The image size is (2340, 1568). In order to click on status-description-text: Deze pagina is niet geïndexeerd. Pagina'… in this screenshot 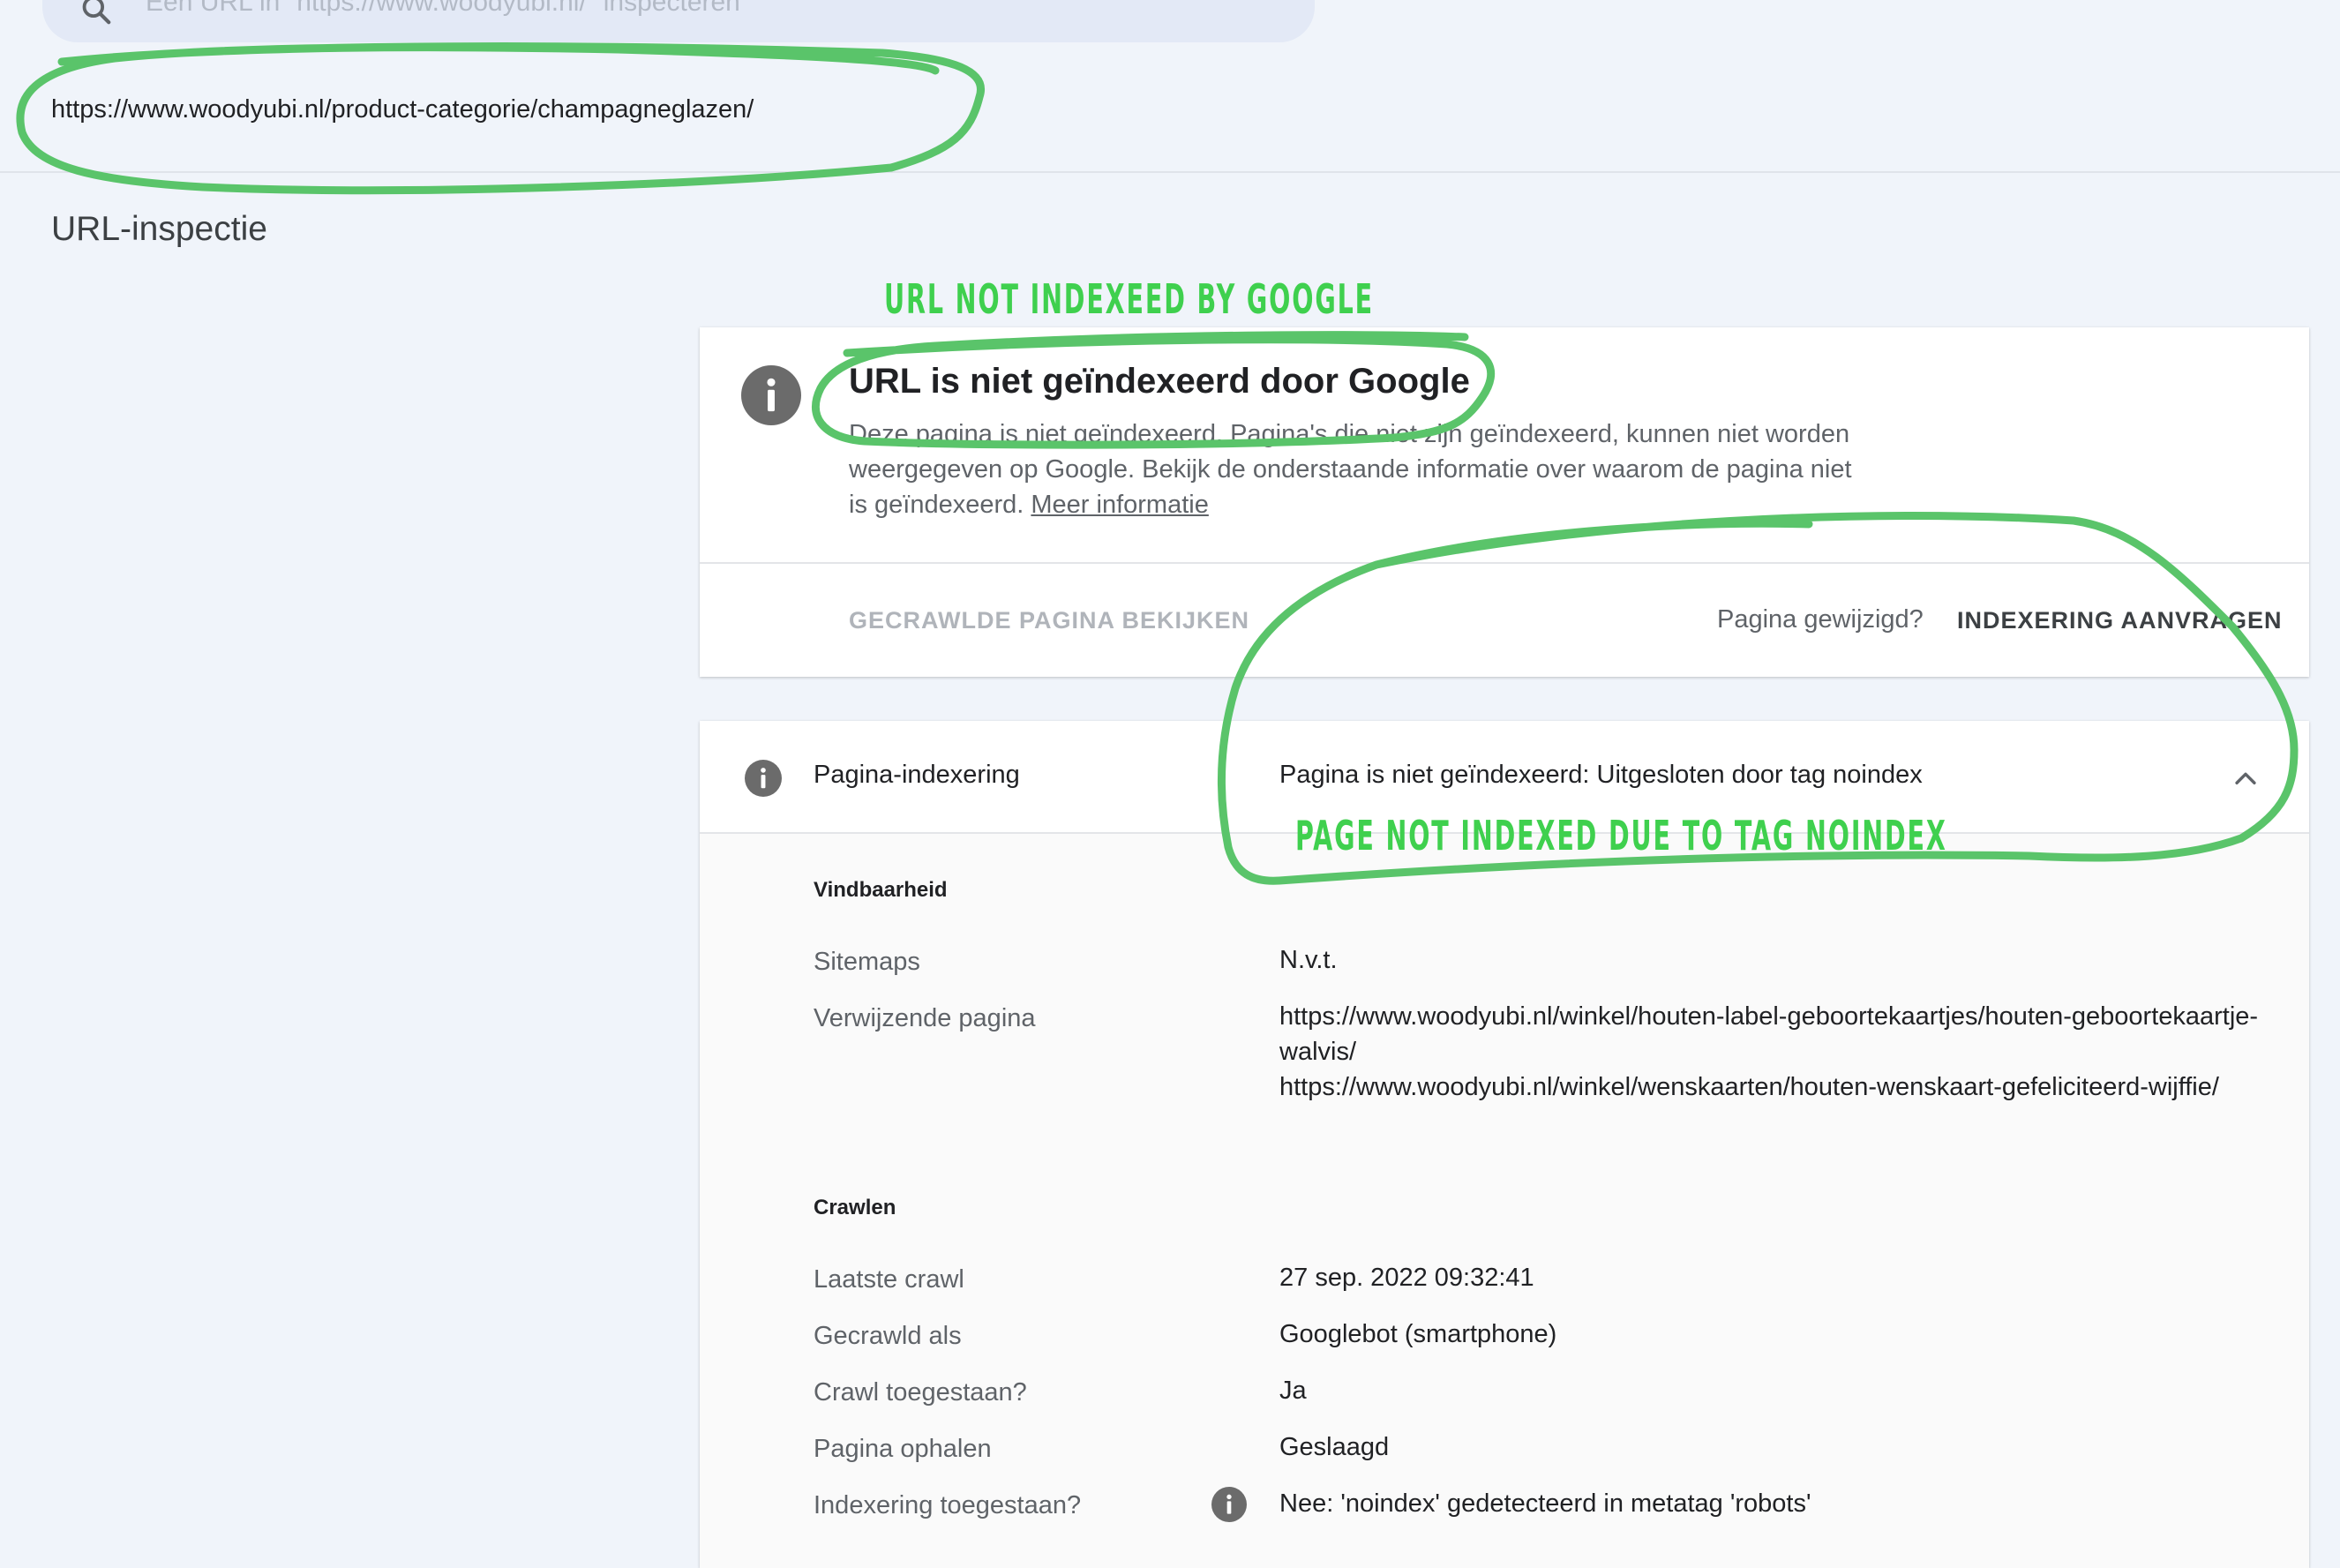, I will do `click(1350, 469)`.